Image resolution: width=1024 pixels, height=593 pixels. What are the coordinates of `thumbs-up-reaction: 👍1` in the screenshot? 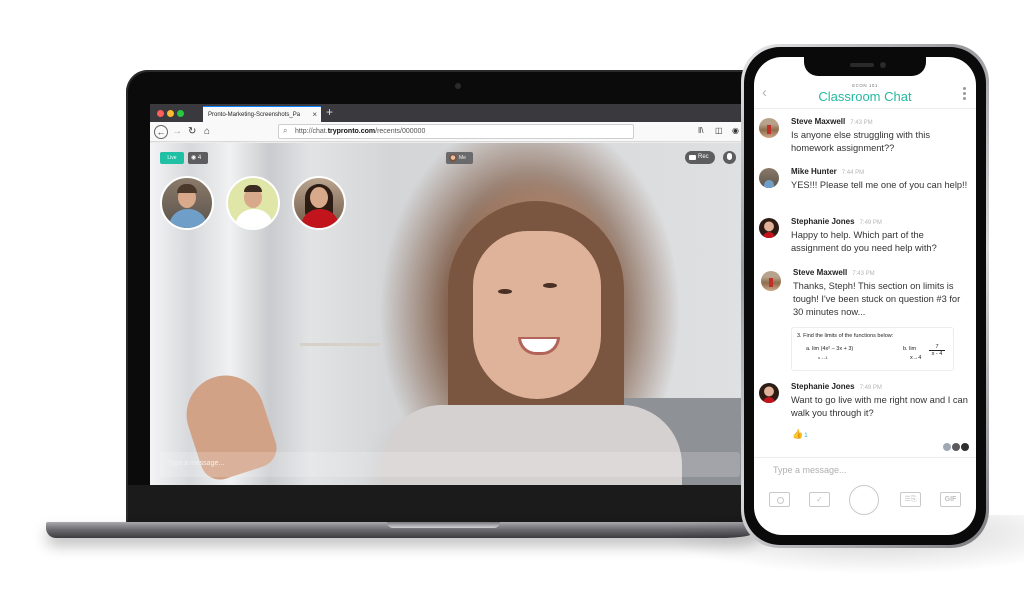 It's located at (800, 434).